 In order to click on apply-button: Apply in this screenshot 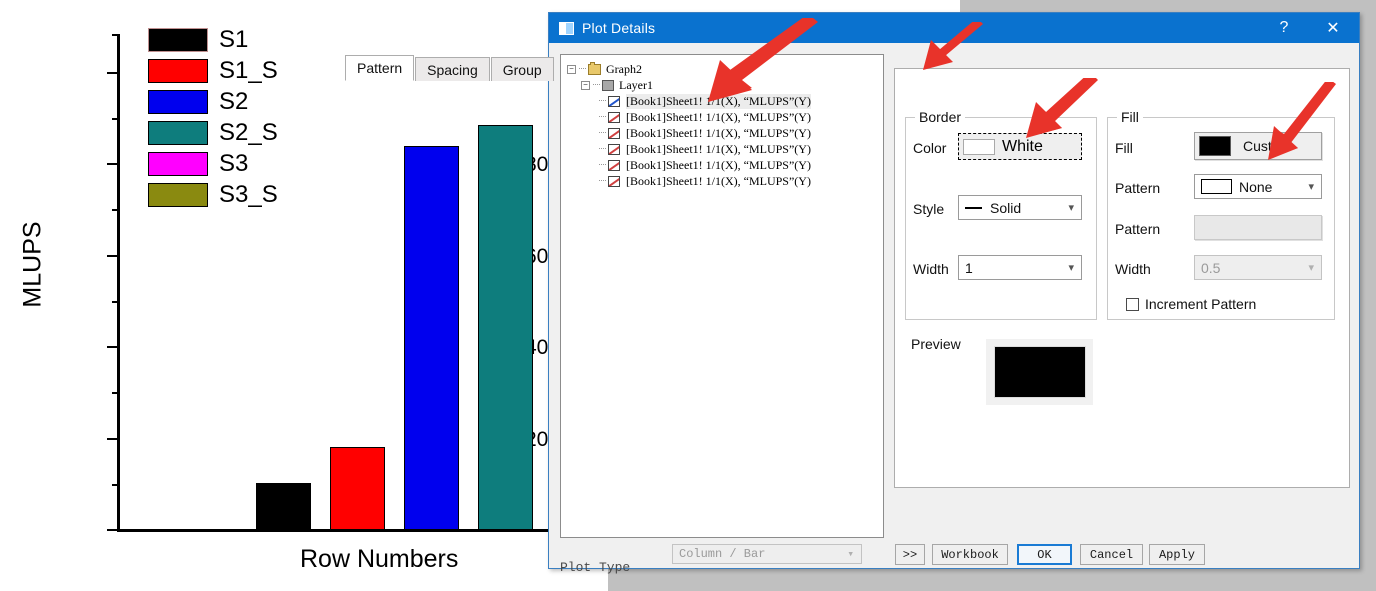, I will do `click(1177, 554)`.